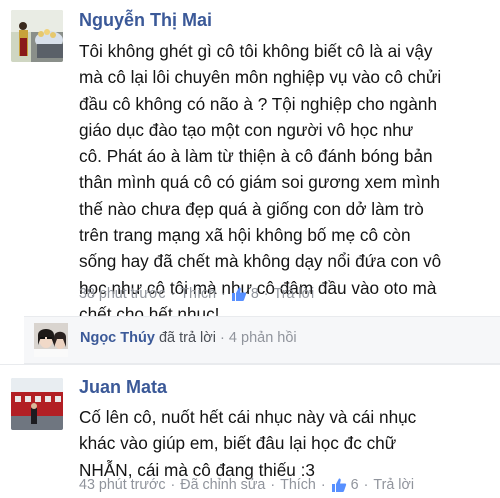 This screenshot has height=498, width=500. I want to click on reply-avatar, so click(51, 340).